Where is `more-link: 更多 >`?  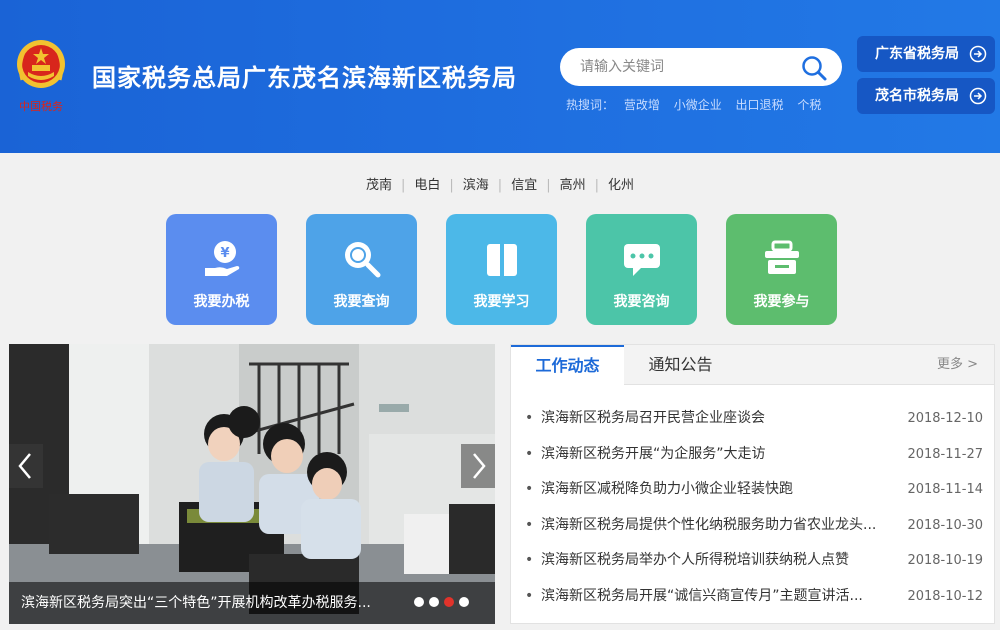
more-link: 更多 > is located at coordinates (957, 365).